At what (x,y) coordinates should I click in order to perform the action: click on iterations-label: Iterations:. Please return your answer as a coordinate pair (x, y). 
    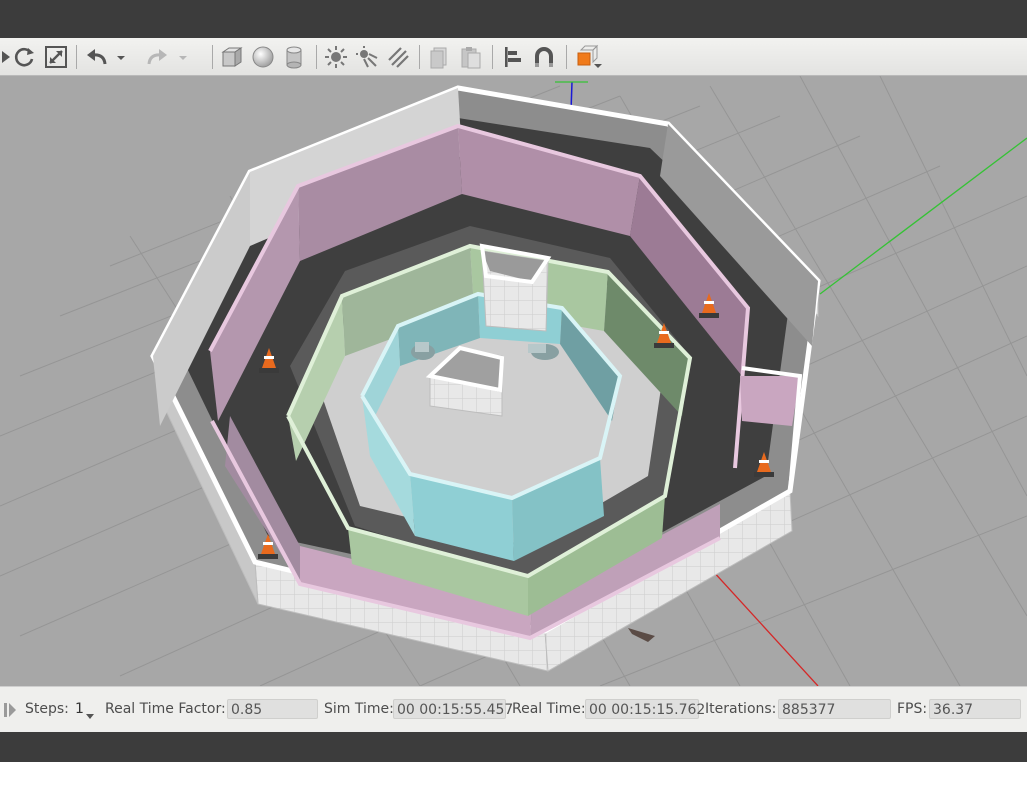
    Looking at the image, I should click on (741, 709).